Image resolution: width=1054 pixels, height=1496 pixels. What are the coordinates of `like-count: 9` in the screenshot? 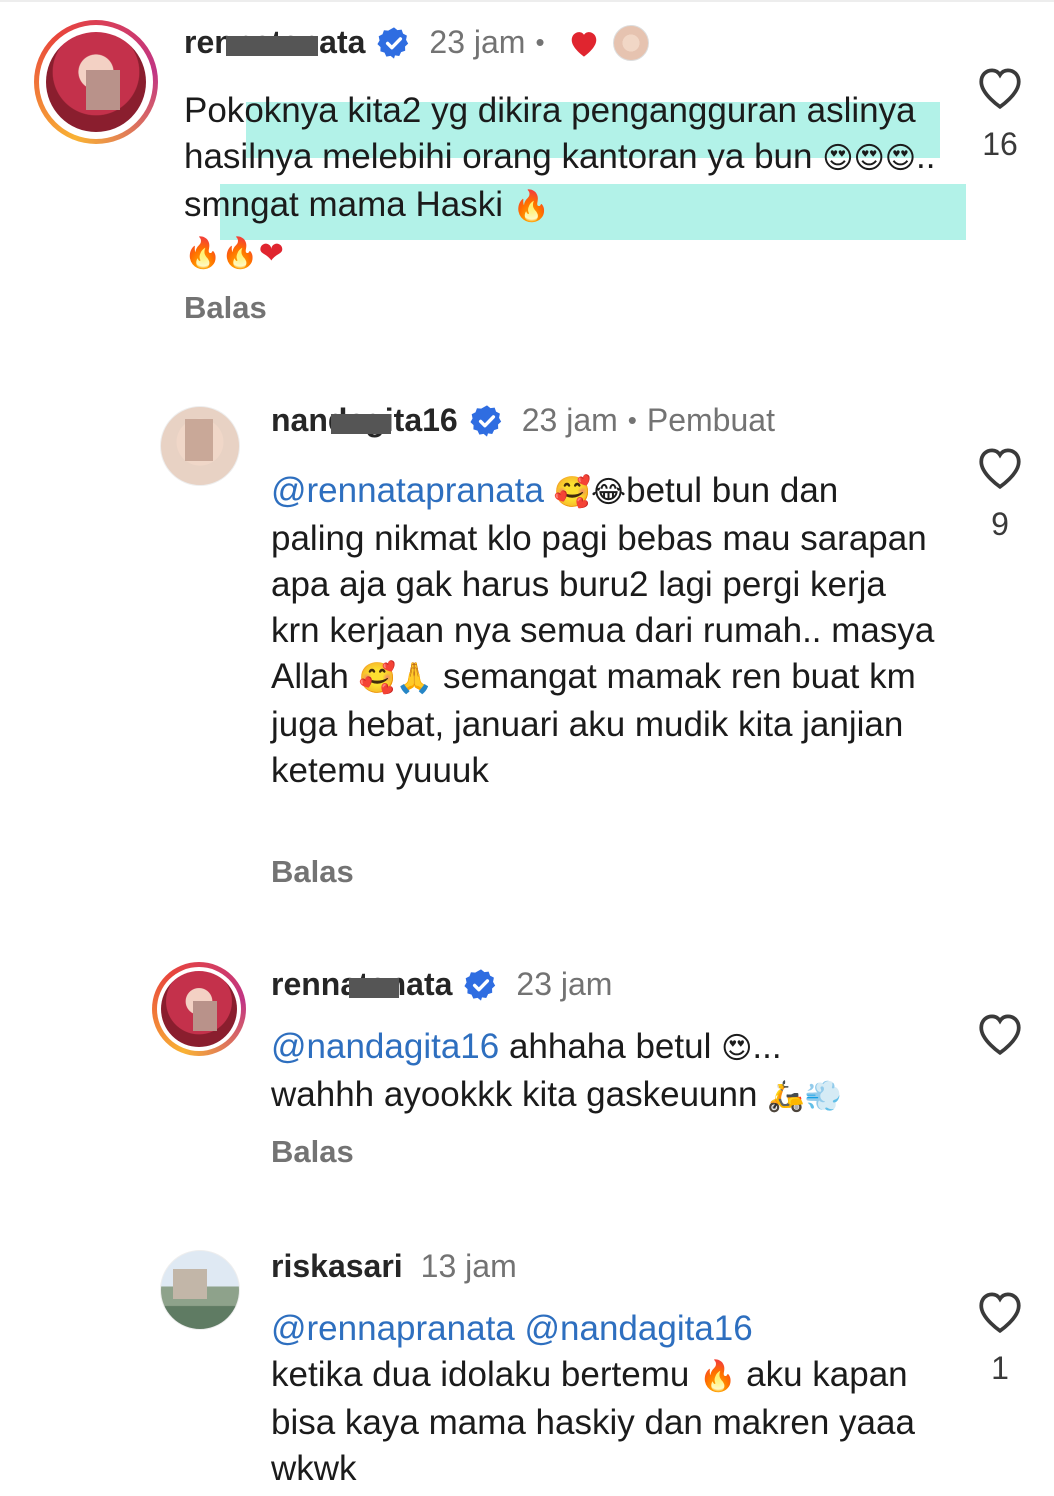 It's located at (1000, 524).